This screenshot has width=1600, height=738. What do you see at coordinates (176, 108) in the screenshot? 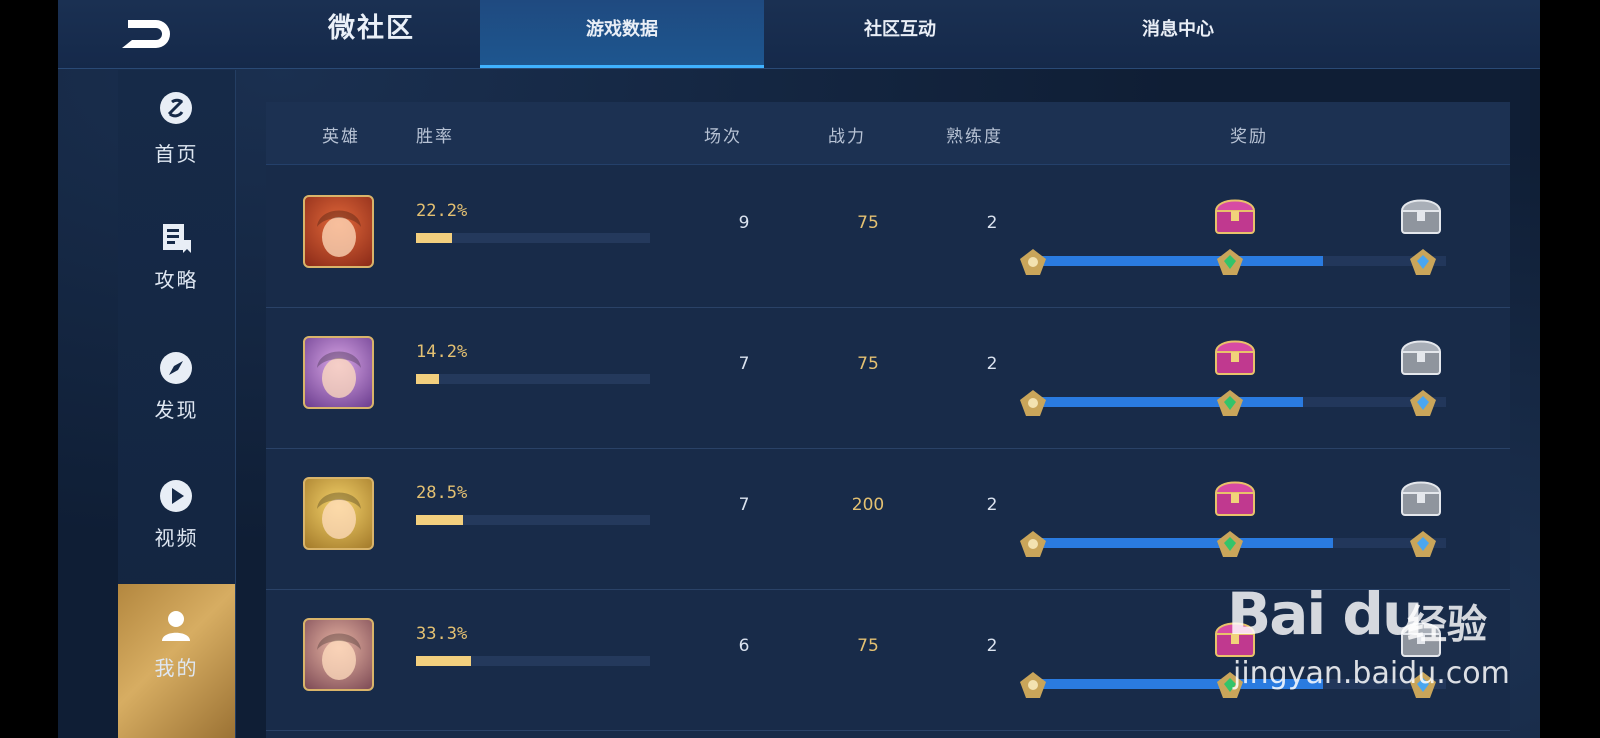
I see `home-icon` at bounding box center [176, 108].